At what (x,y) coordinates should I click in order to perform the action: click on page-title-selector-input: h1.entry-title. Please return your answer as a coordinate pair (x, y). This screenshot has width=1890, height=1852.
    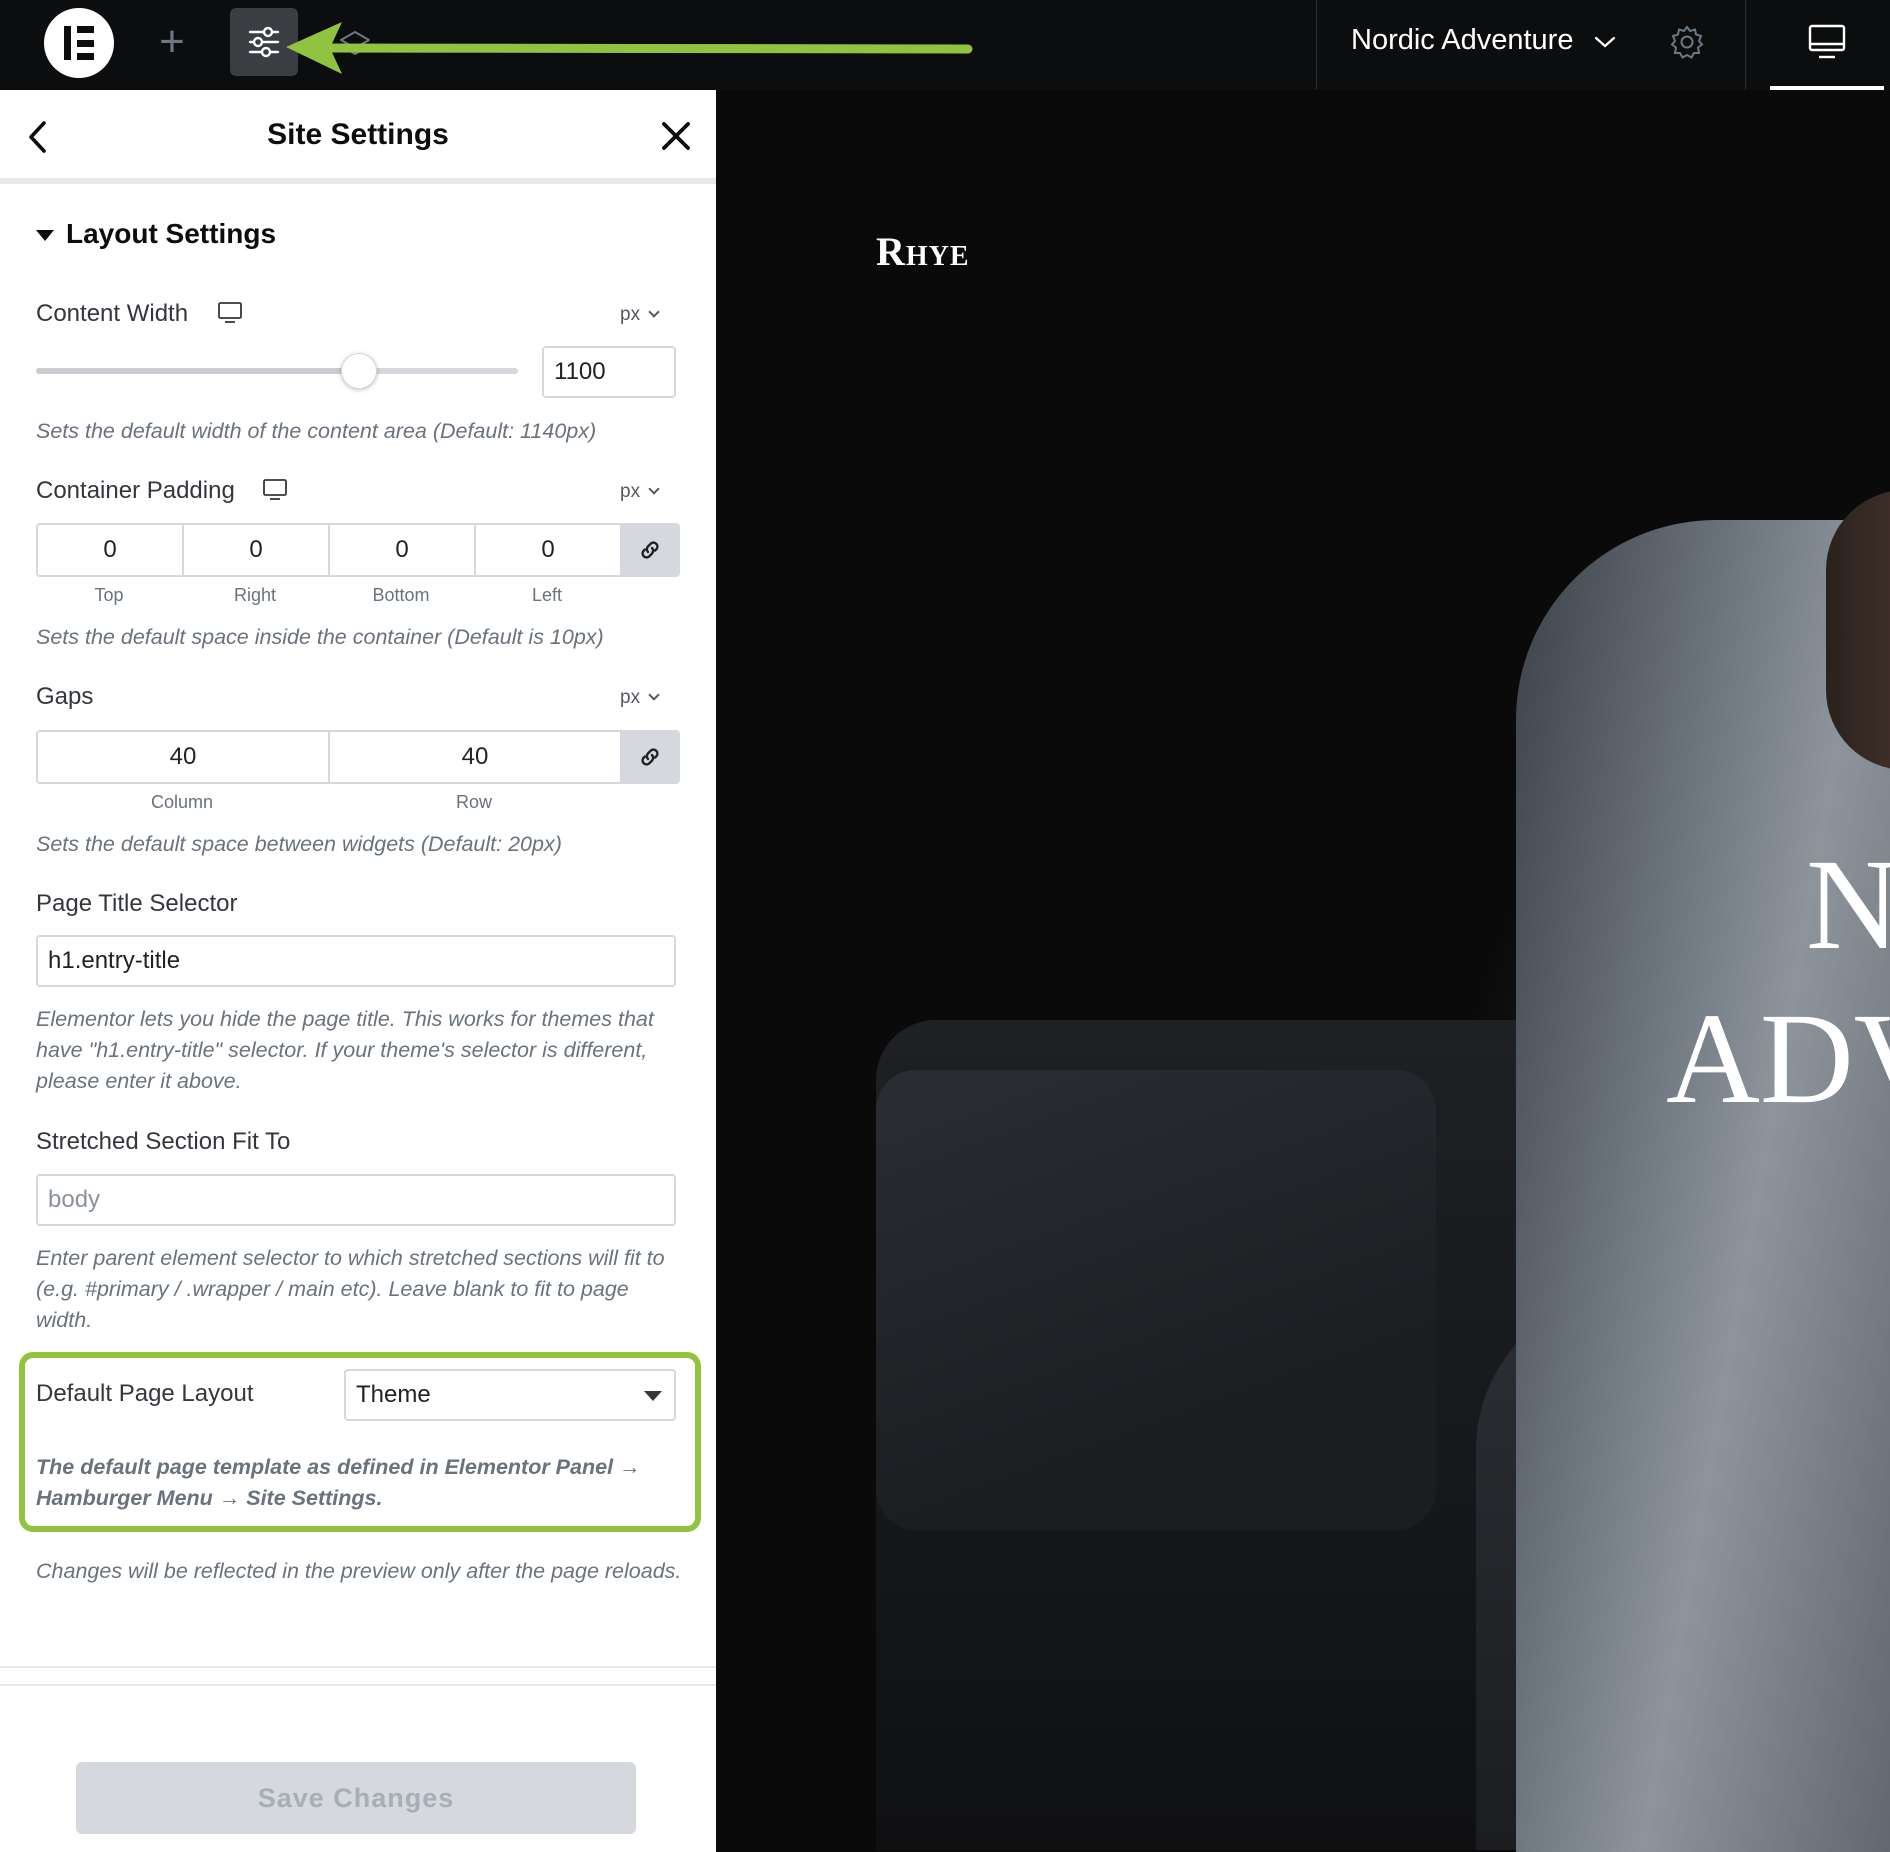
    Looking at the image, I should click on (356, 961).